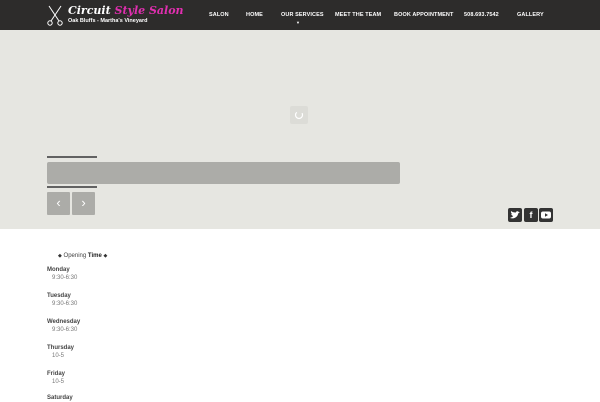 The height and width of the screenshot is (402, 600). I want to click on caption-line-bottom, so click(72, 187).